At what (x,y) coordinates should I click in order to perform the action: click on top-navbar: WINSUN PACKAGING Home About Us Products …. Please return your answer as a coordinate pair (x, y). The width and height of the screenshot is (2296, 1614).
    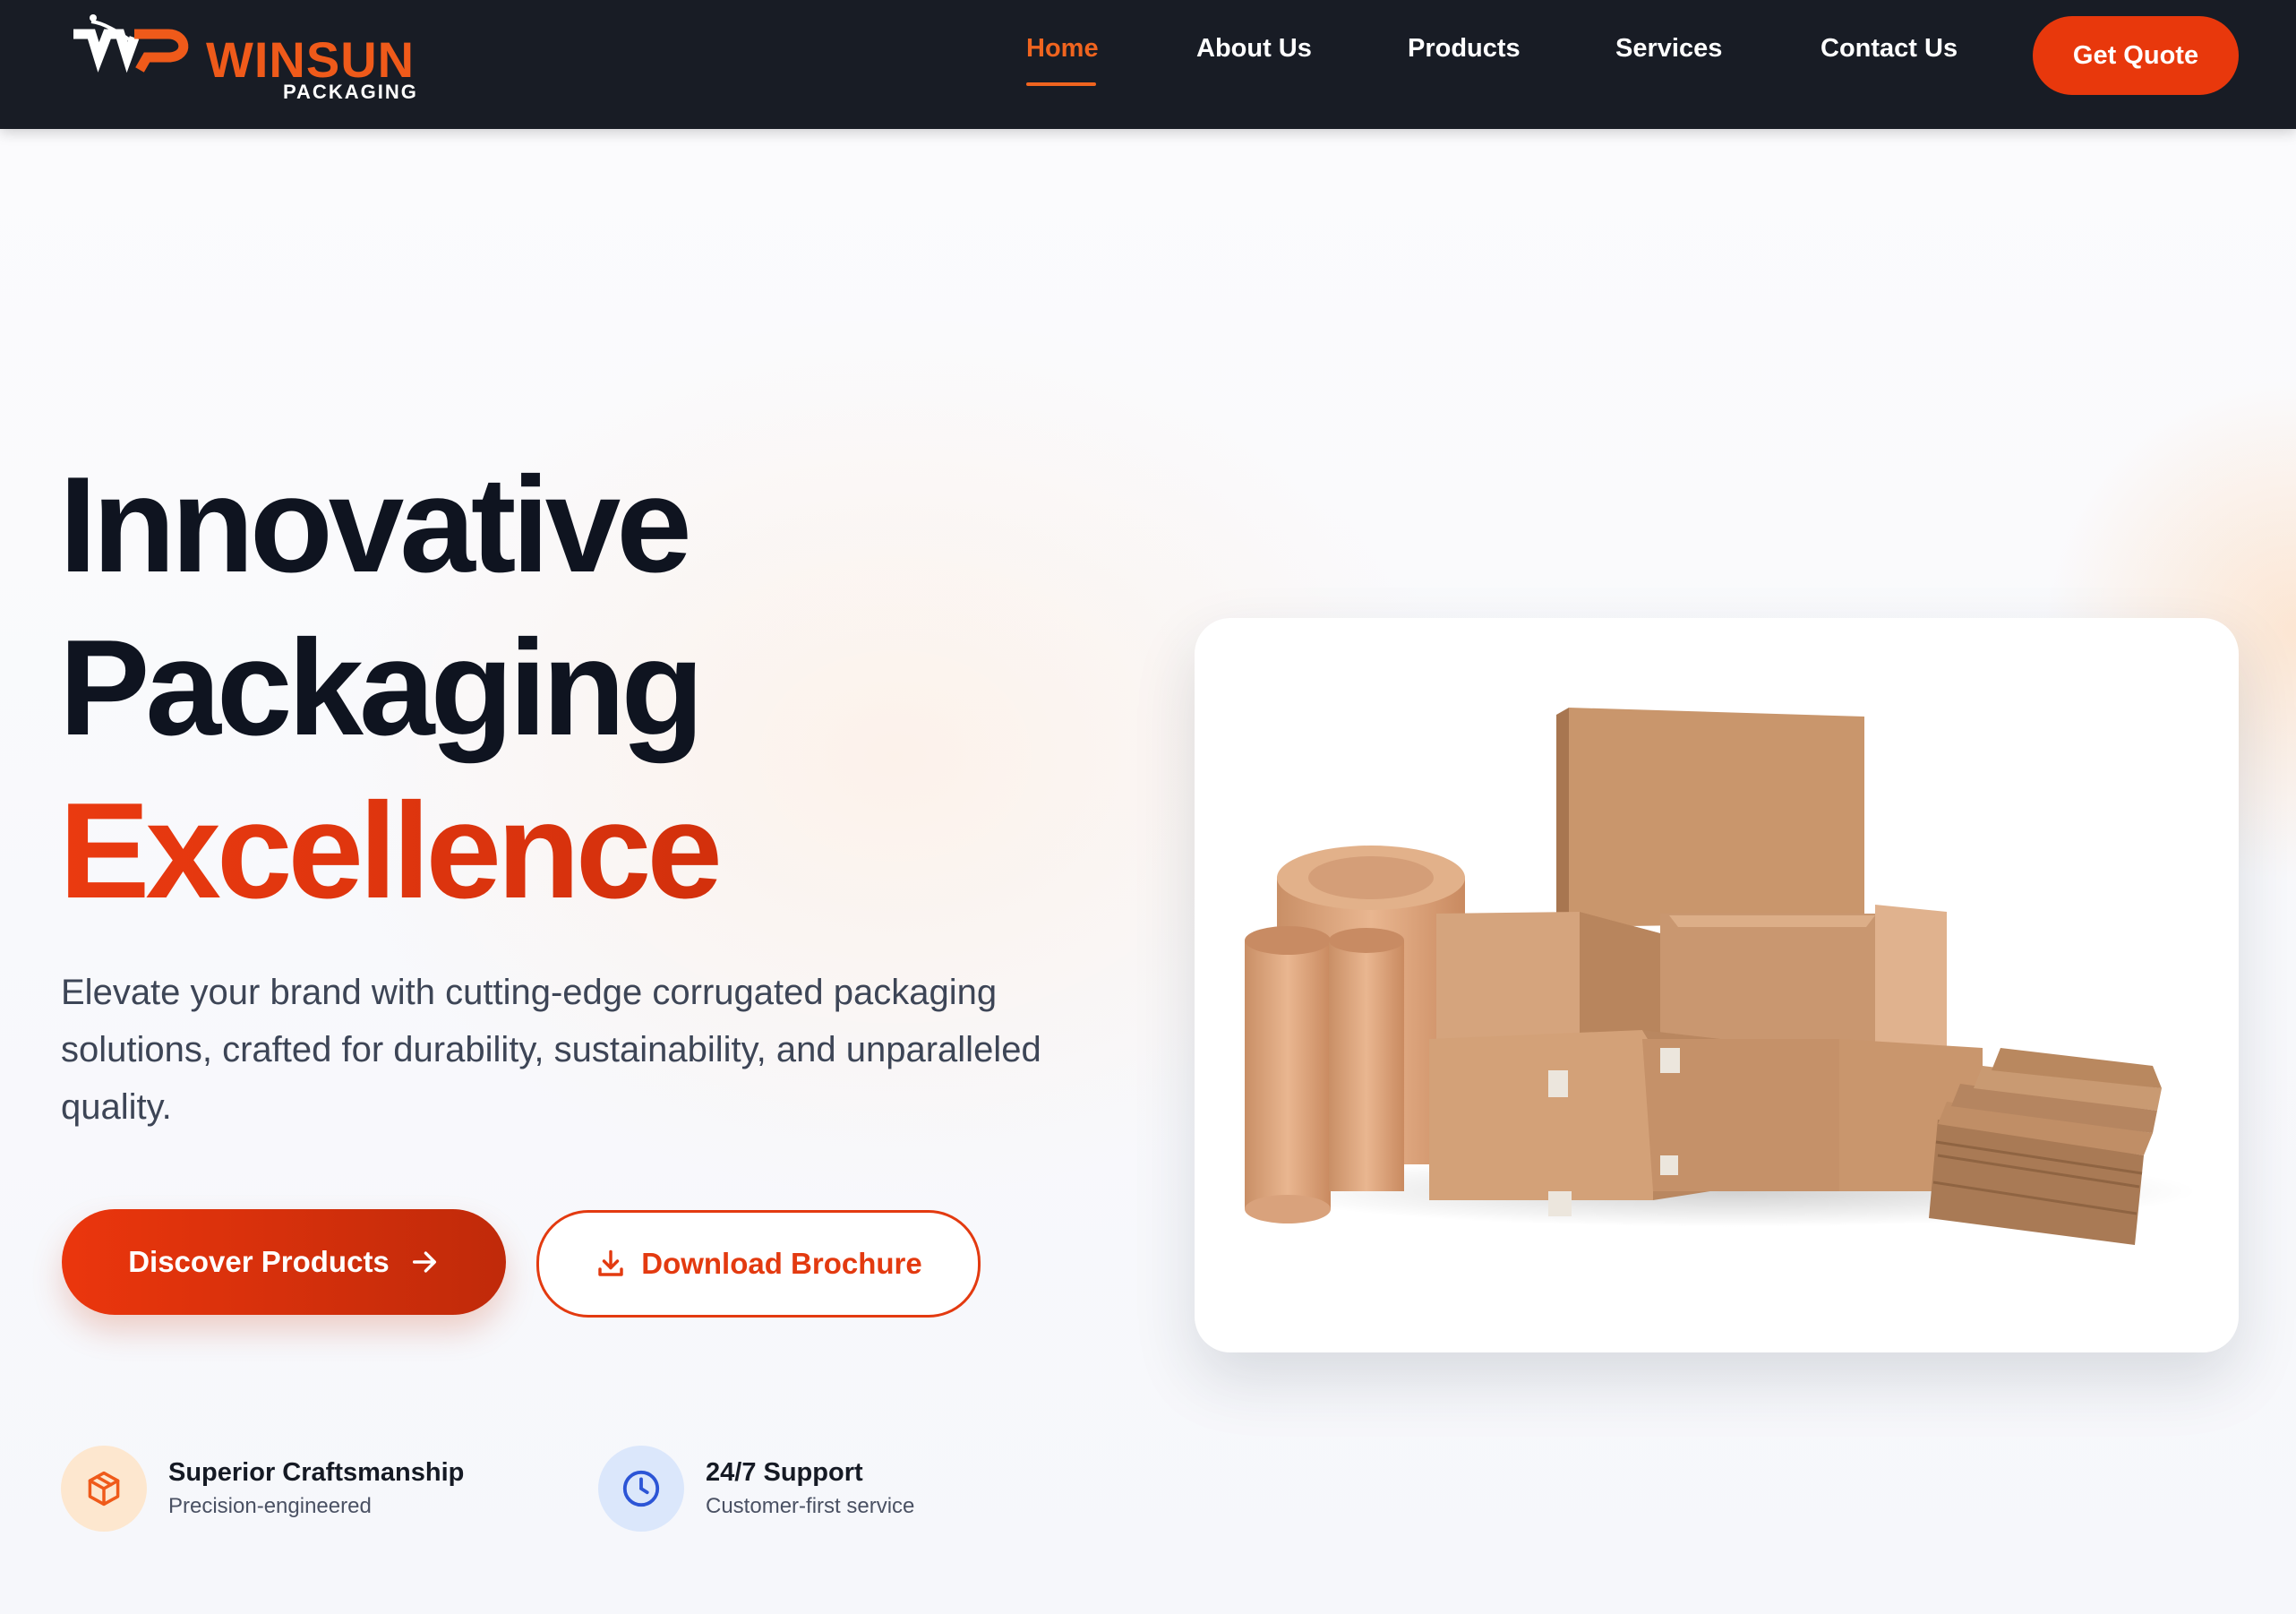
    Looking at the image, I should click on (1148, 65).